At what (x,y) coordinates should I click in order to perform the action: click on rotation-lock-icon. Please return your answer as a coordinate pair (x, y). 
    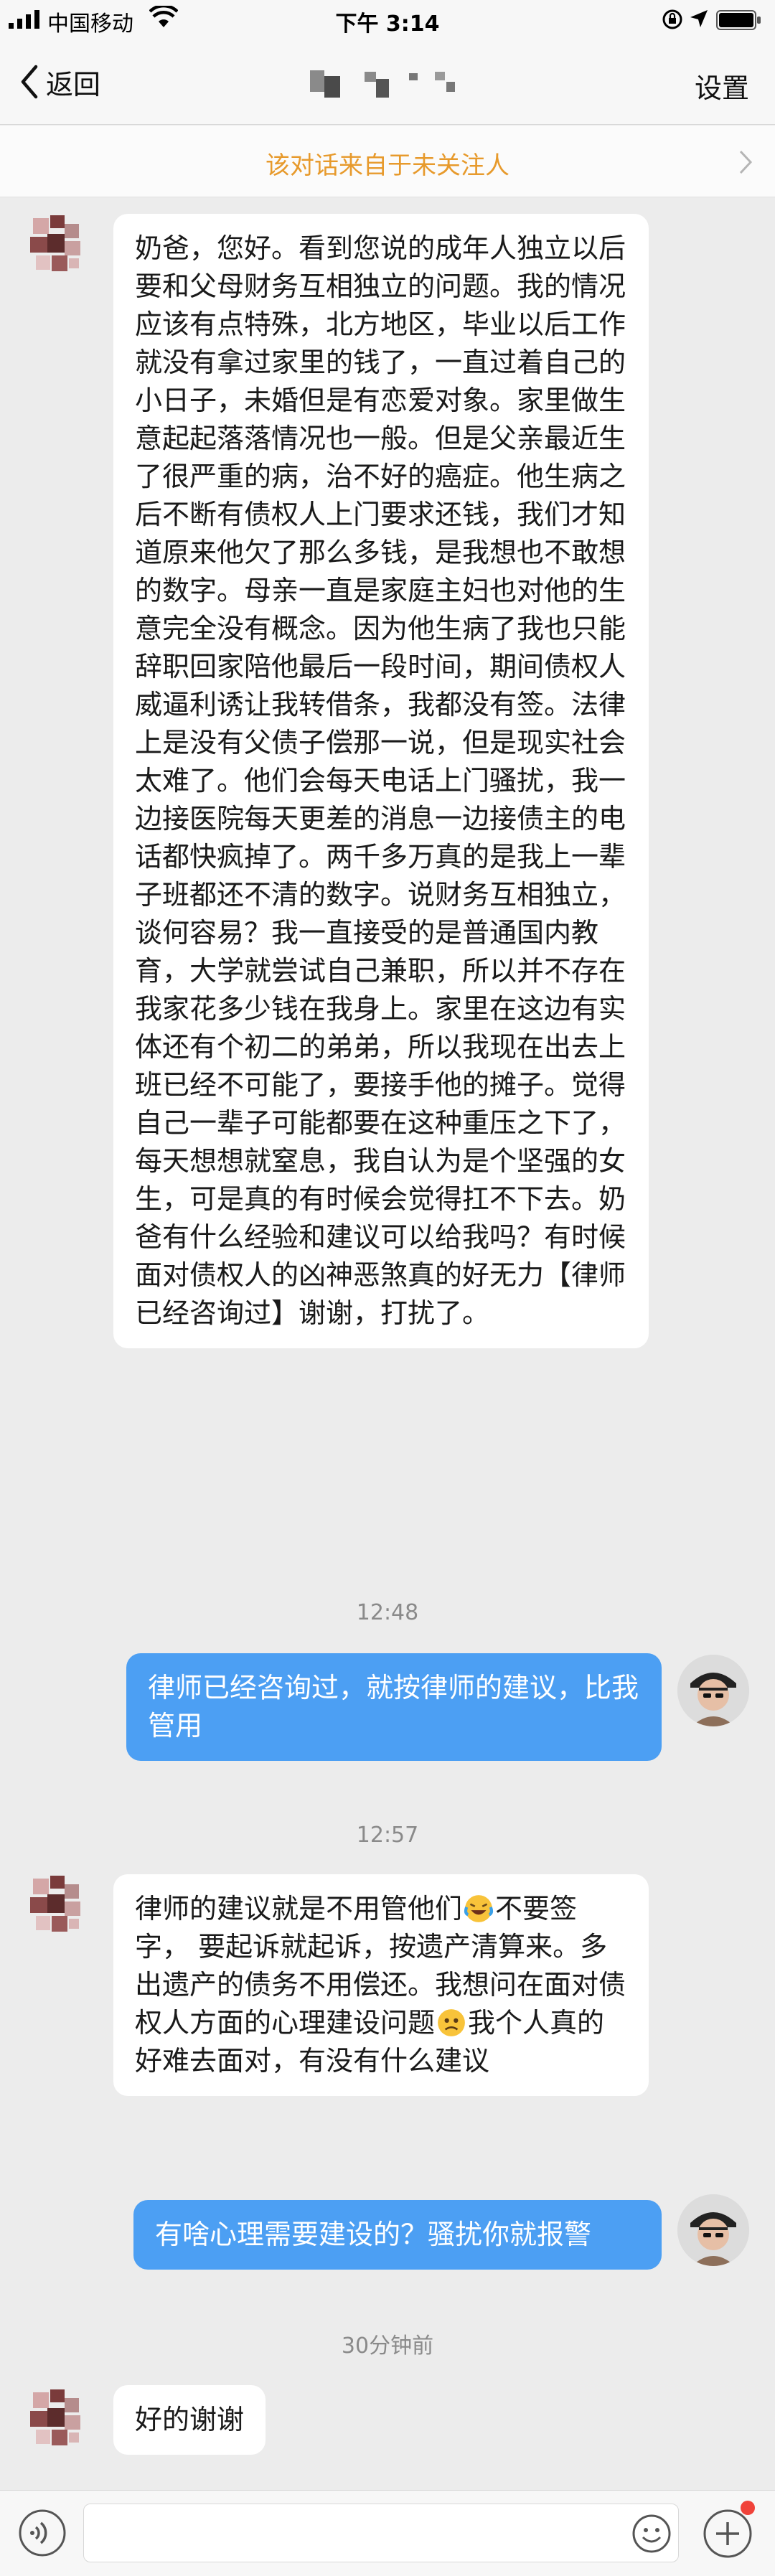
    Looking at the image, I should click on (672, 19).